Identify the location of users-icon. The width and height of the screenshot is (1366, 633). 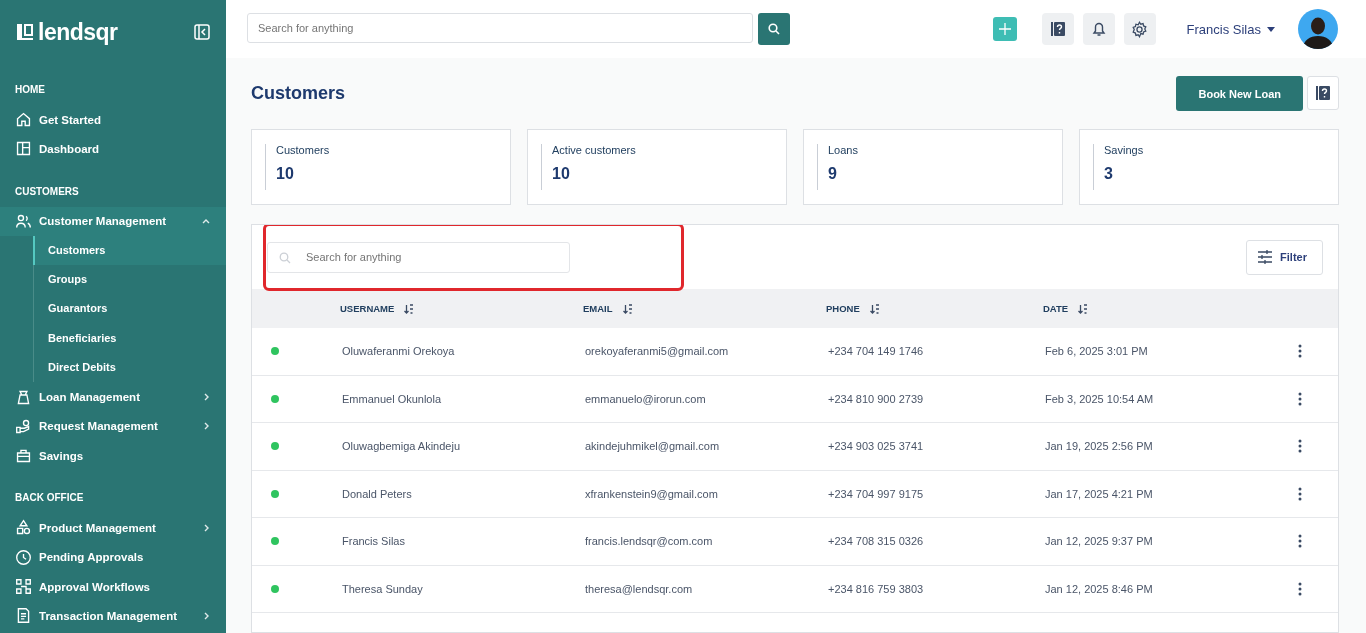
(23, 221).